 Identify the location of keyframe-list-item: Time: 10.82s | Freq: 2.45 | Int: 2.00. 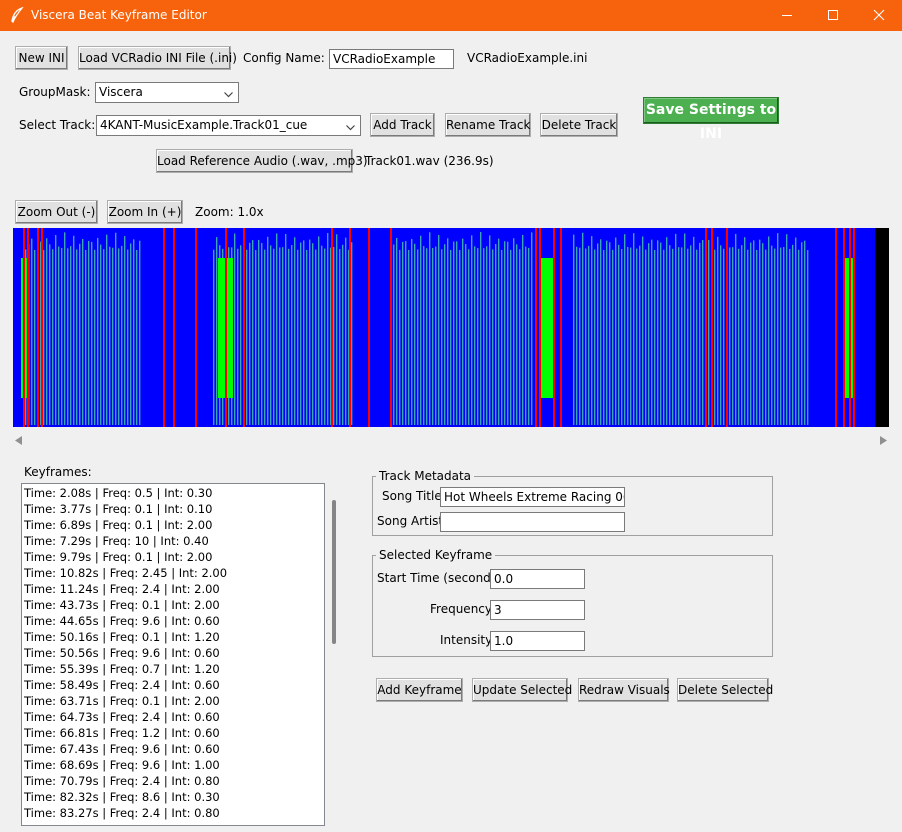
(173, 573).